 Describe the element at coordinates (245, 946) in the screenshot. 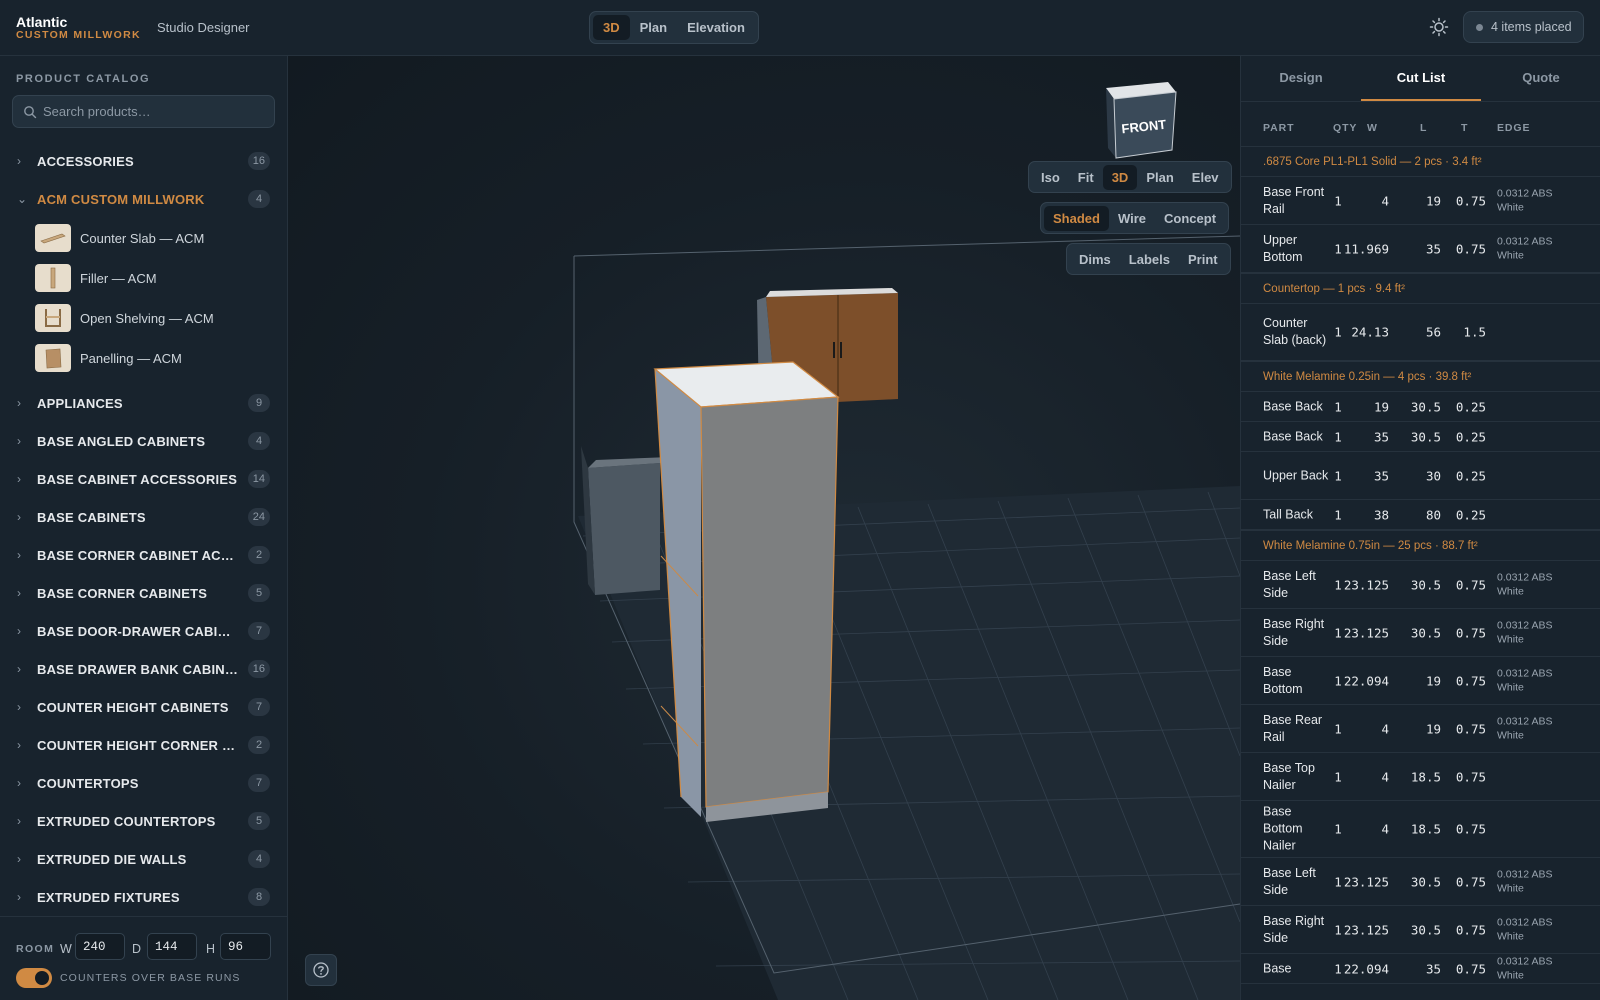

I see `room-height-input` at that location.